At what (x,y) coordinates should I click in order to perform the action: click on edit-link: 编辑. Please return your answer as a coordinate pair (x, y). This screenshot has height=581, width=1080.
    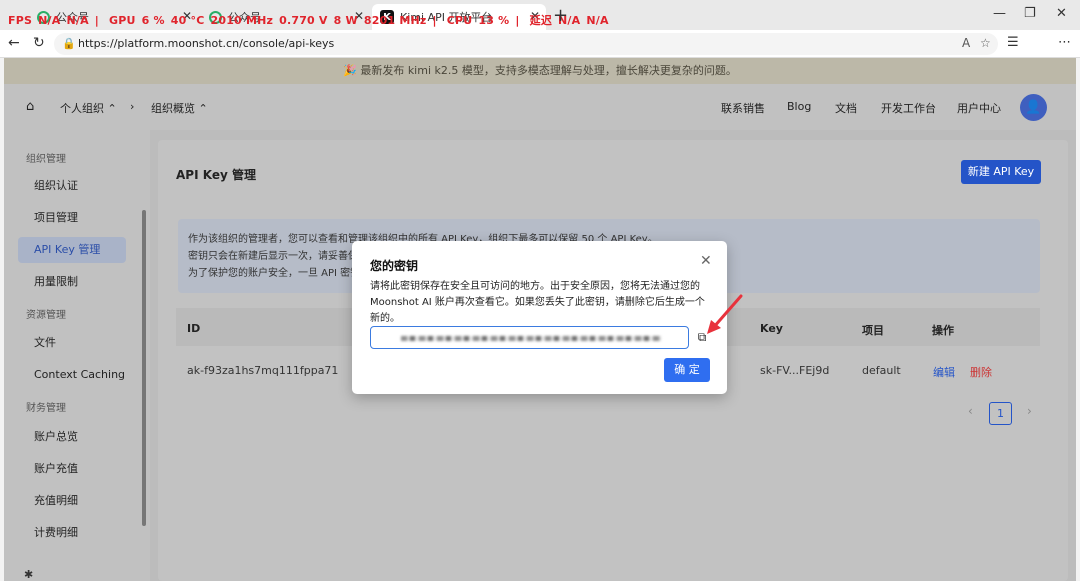
    Looking at the image, I should click on (944, 372).